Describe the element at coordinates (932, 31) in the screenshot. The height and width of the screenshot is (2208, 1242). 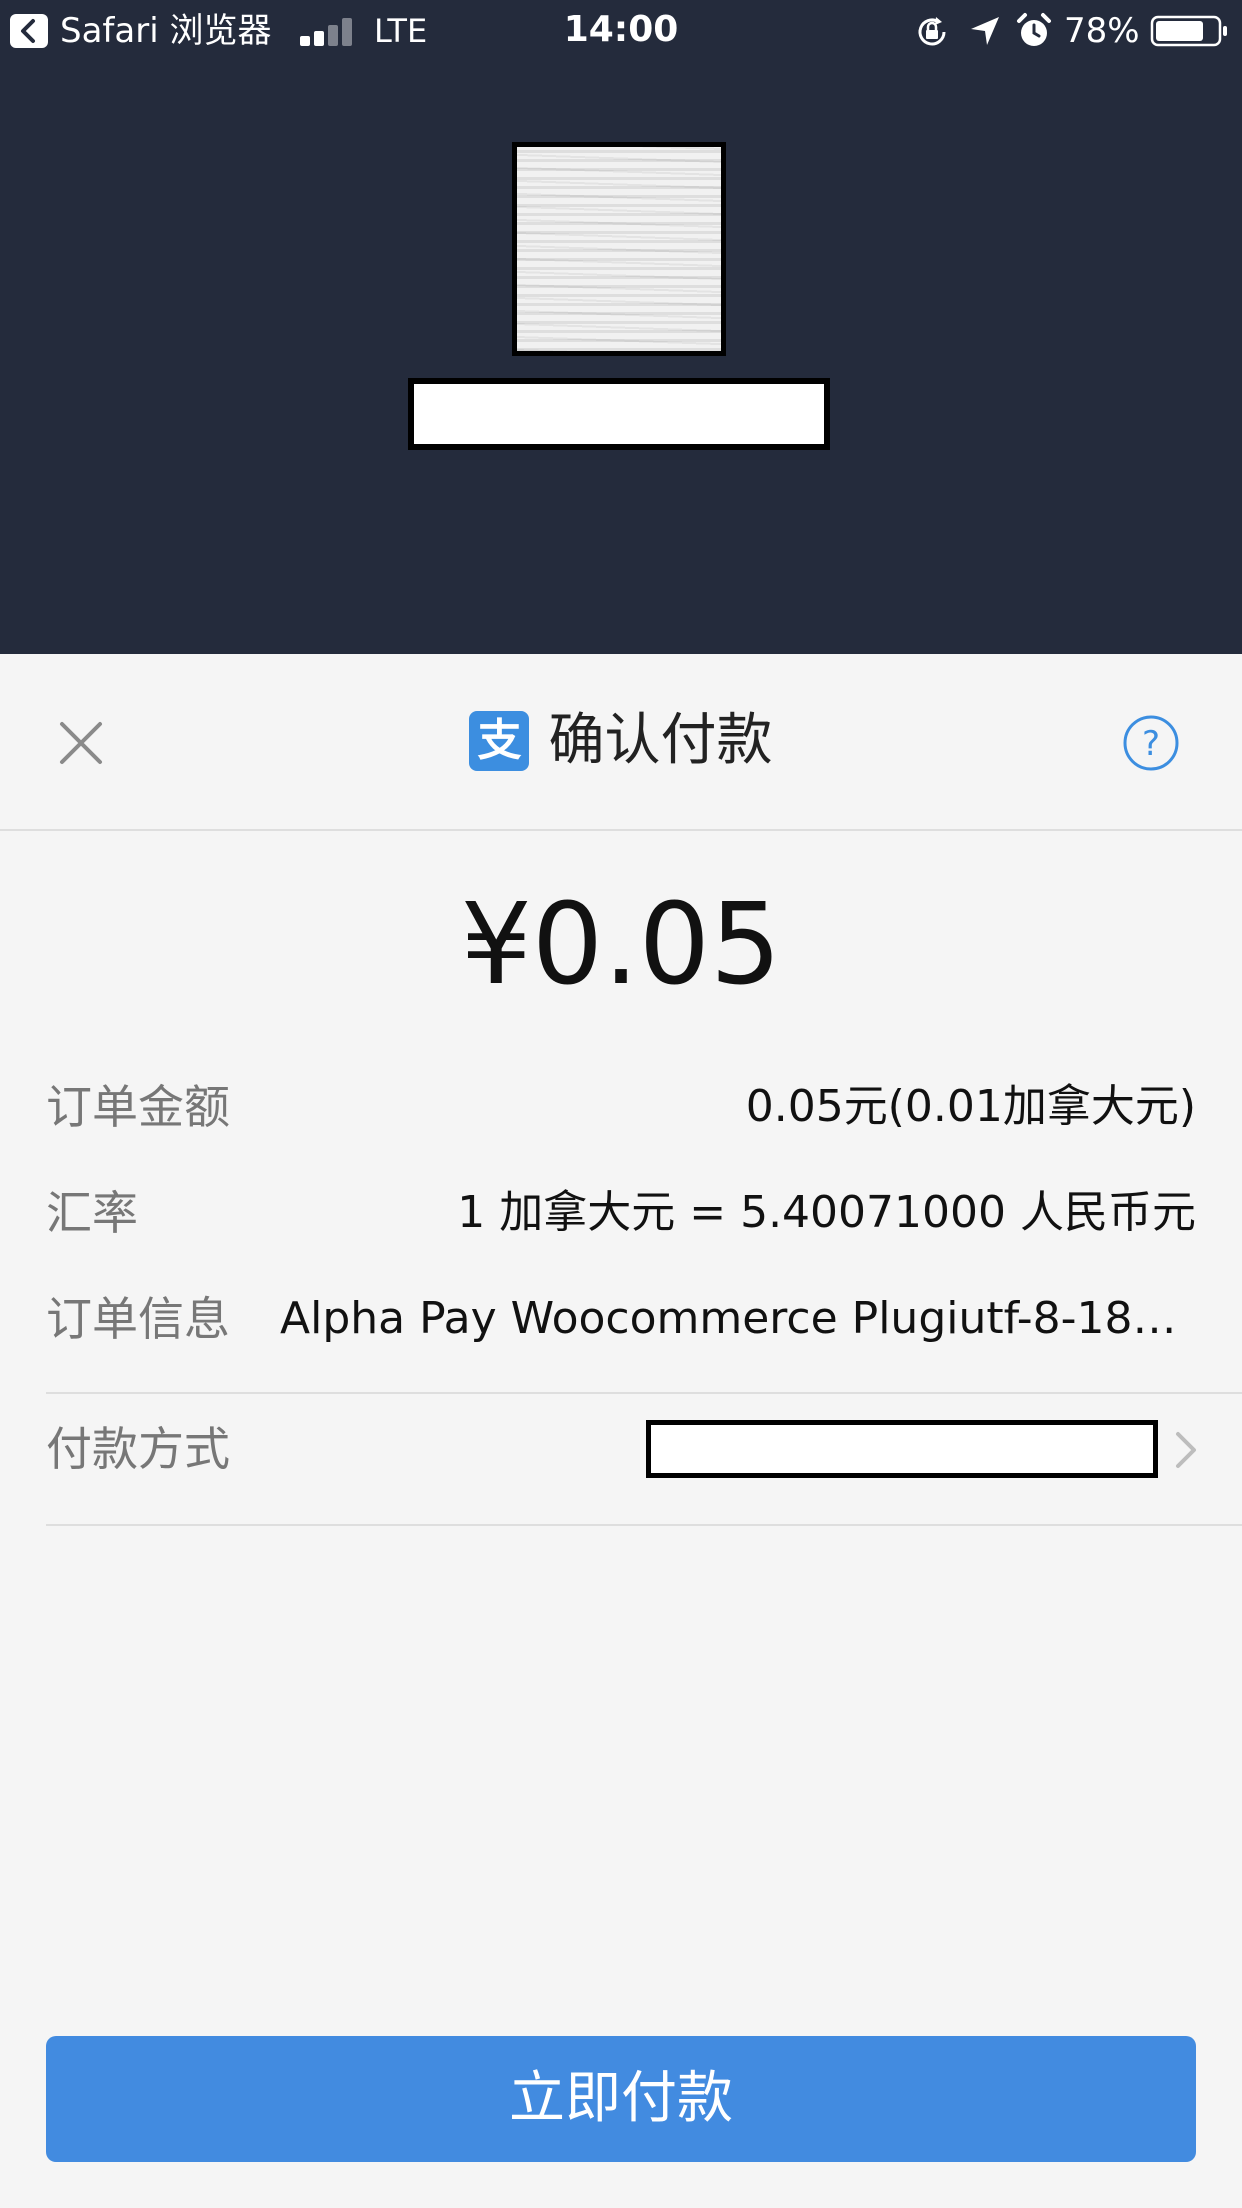
I see `lock-rotation-icon` at that location.